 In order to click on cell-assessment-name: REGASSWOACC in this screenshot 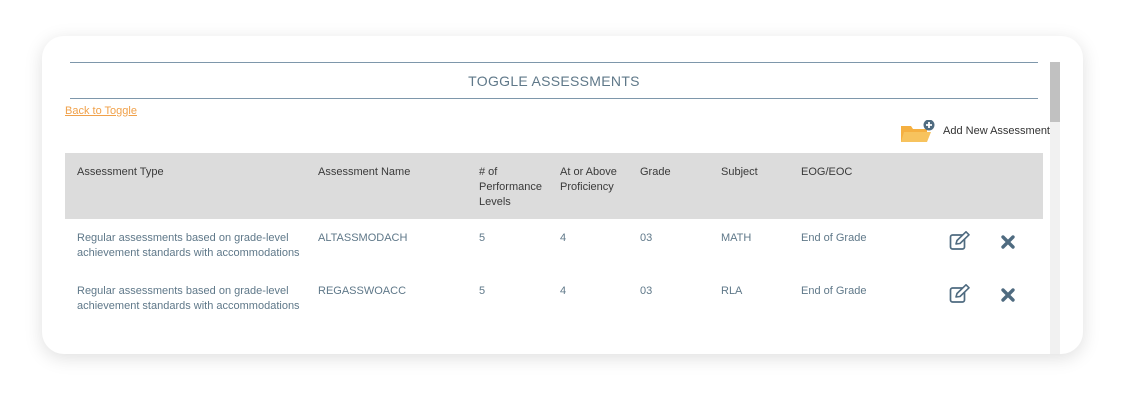, I will do `click(362, 291)`.